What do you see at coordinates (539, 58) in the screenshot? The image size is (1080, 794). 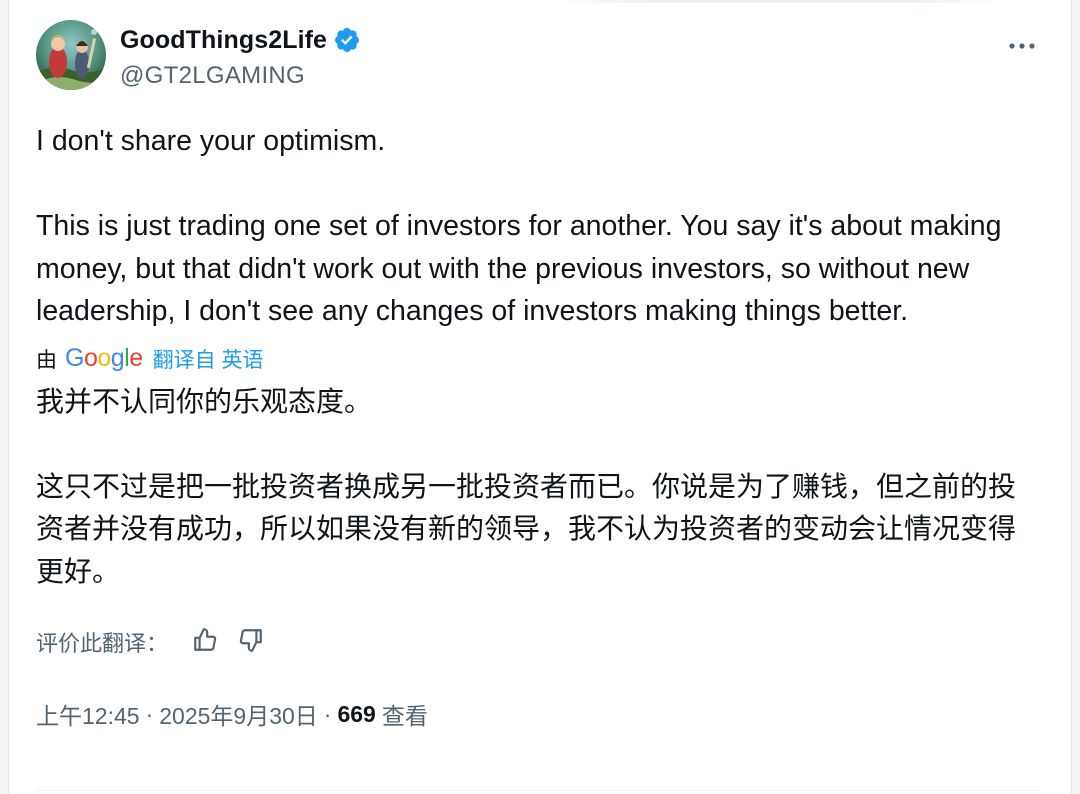 I see `tweet-header: GoodThings2Life @GT2LGAMING` at bounding box center [539, 58].